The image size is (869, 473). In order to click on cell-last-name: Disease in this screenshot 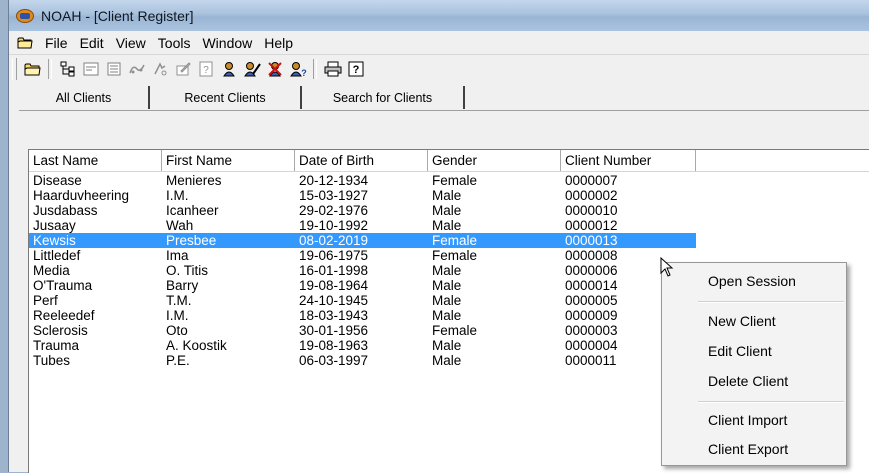, I will do `click(57, 180)`.